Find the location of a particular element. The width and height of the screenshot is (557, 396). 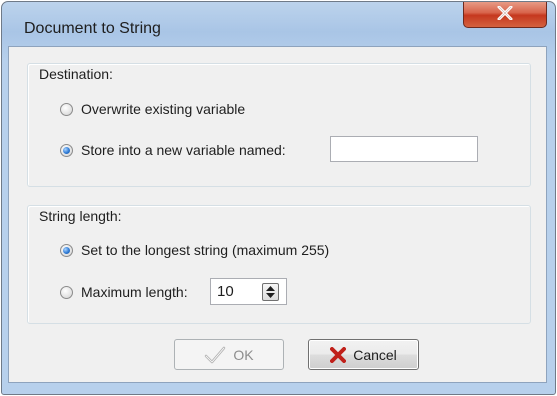

radio-maximum-length: Maximum length: is located at coordinates (124, 292).